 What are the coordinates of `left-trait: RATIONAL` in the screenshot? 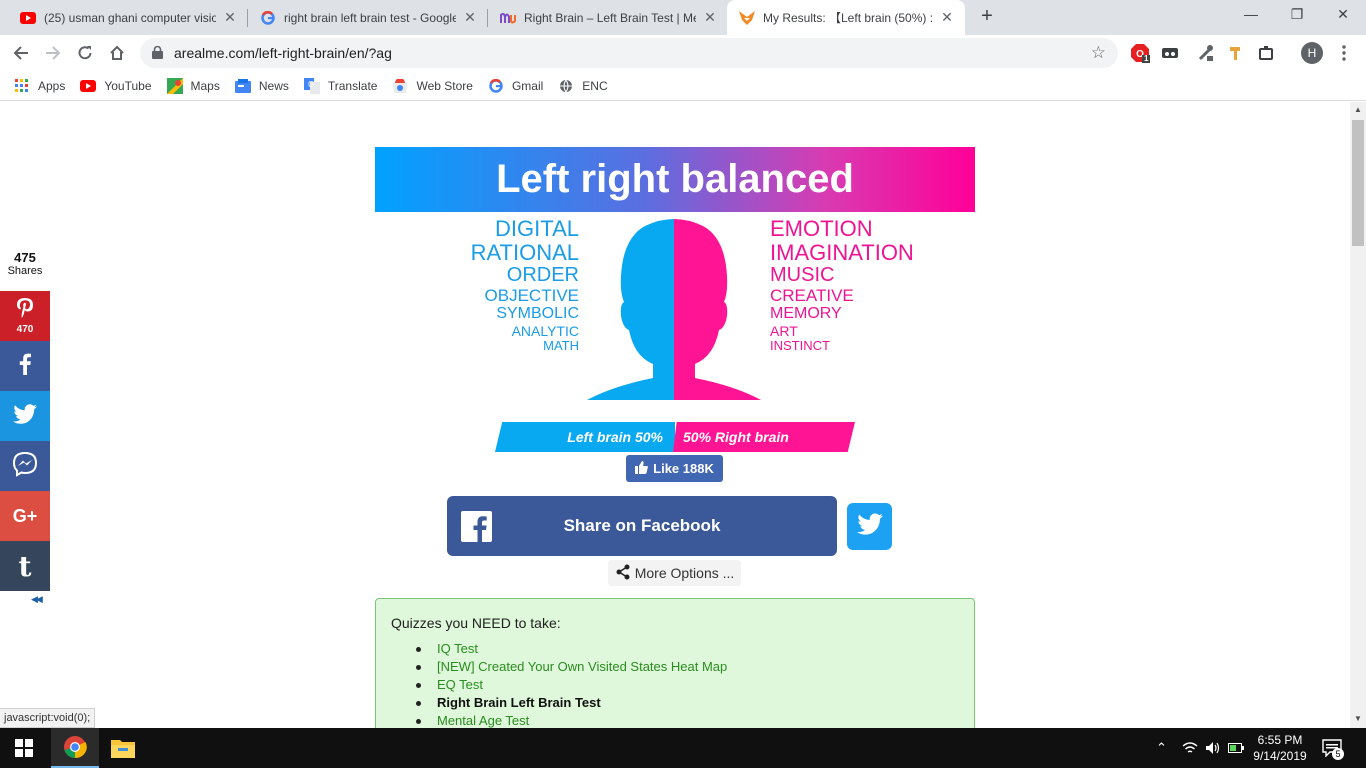 It's located at (524, 252).